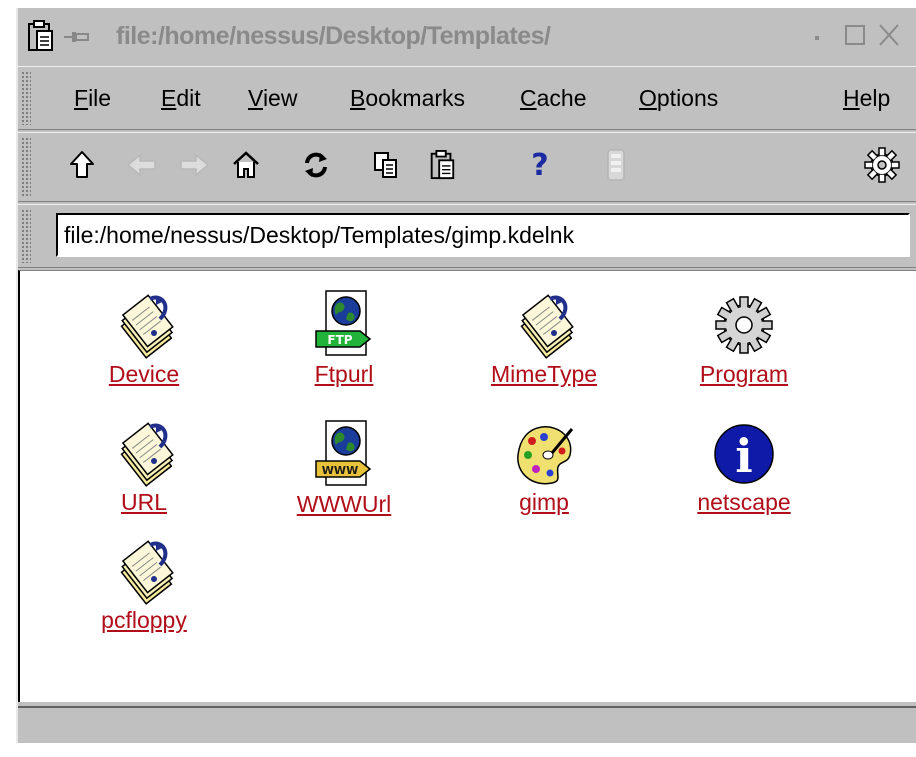 Image resolution: width=916 pixels, height=757 pixels. I want to click on back-arrow-icon, so click(141, 165).